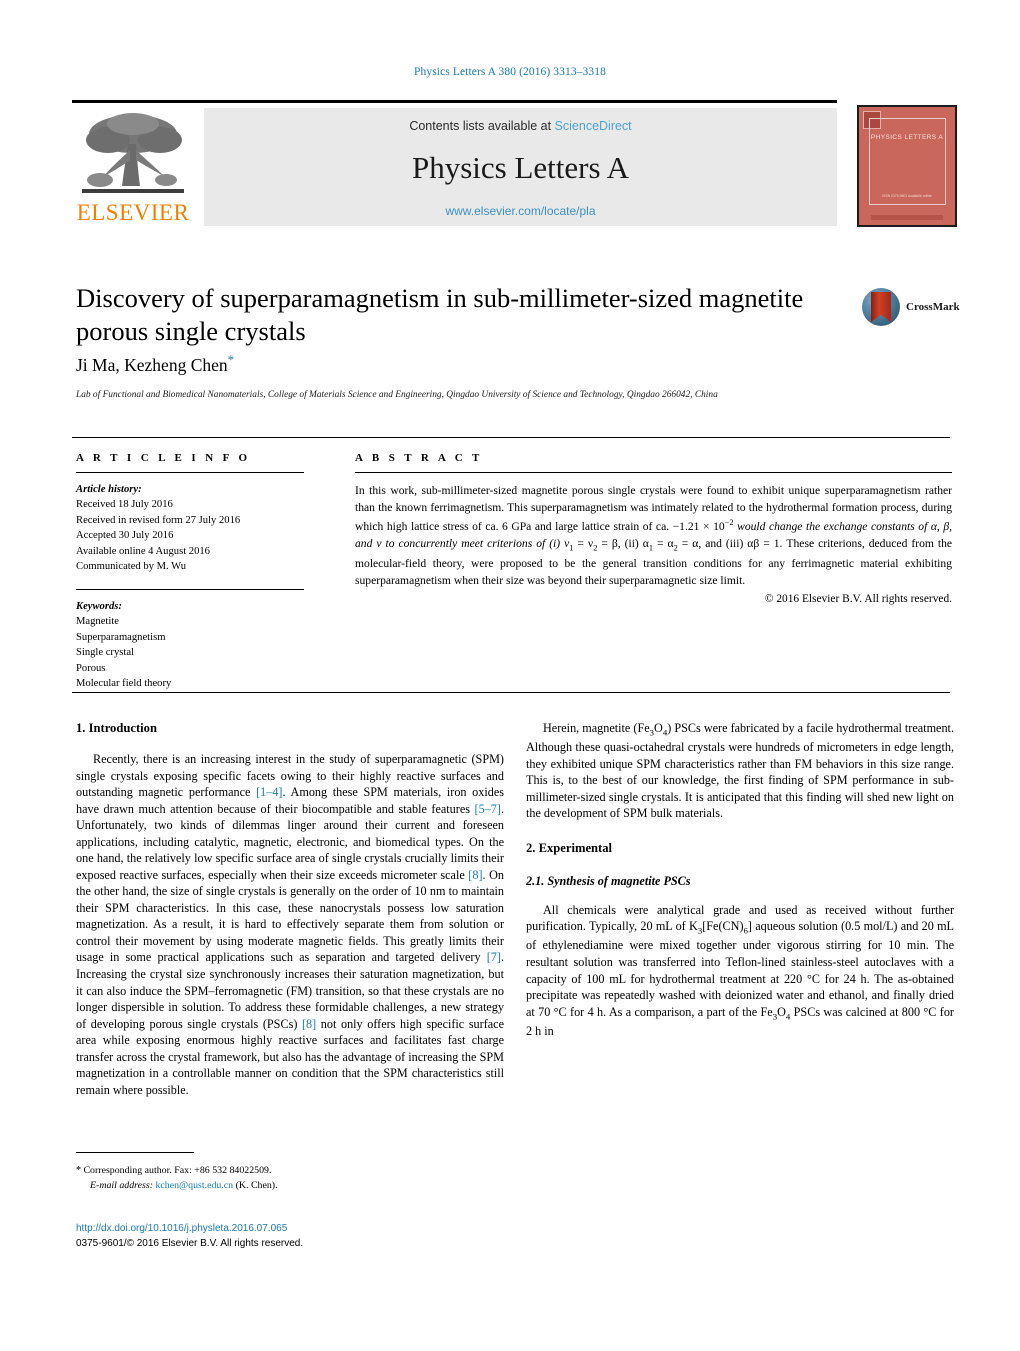 This screenshot has height=1351, width=1020. I want to click on cover-title: PHYSICS LETTERS A, so click(907, 137).